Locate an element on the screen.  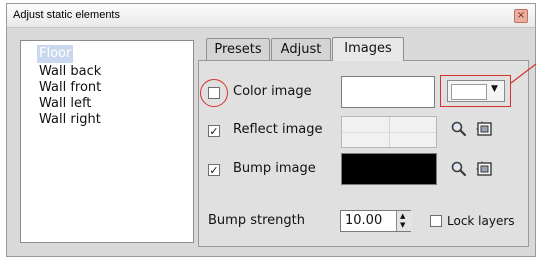
preview-divider is located at coordinates (389, 132).